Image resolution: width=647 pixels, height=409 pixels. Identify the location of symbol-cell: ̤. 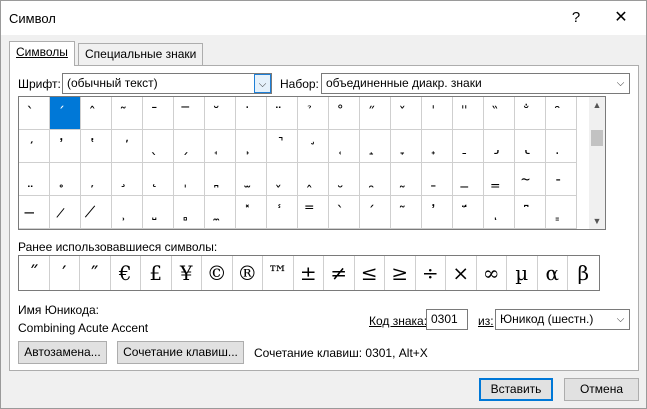
(34, 179).